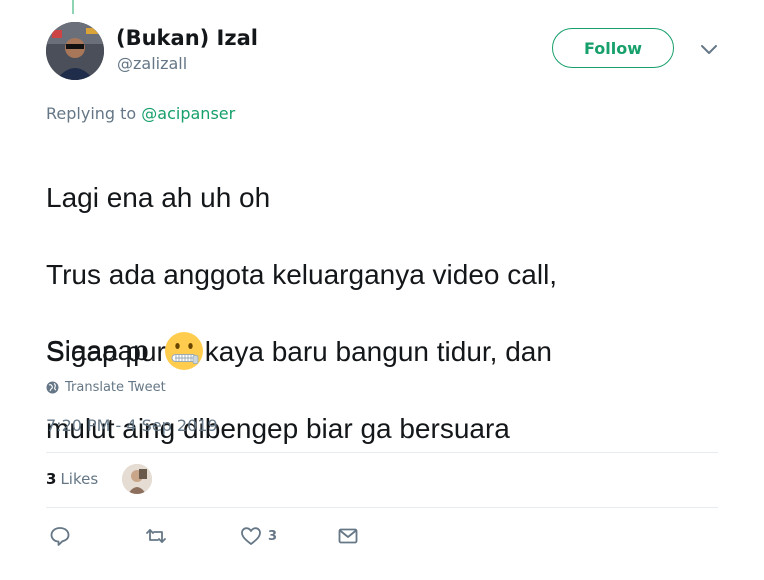 This screenshot has height=580, width=764. I want to click on retweet-button, so click(156, 536).